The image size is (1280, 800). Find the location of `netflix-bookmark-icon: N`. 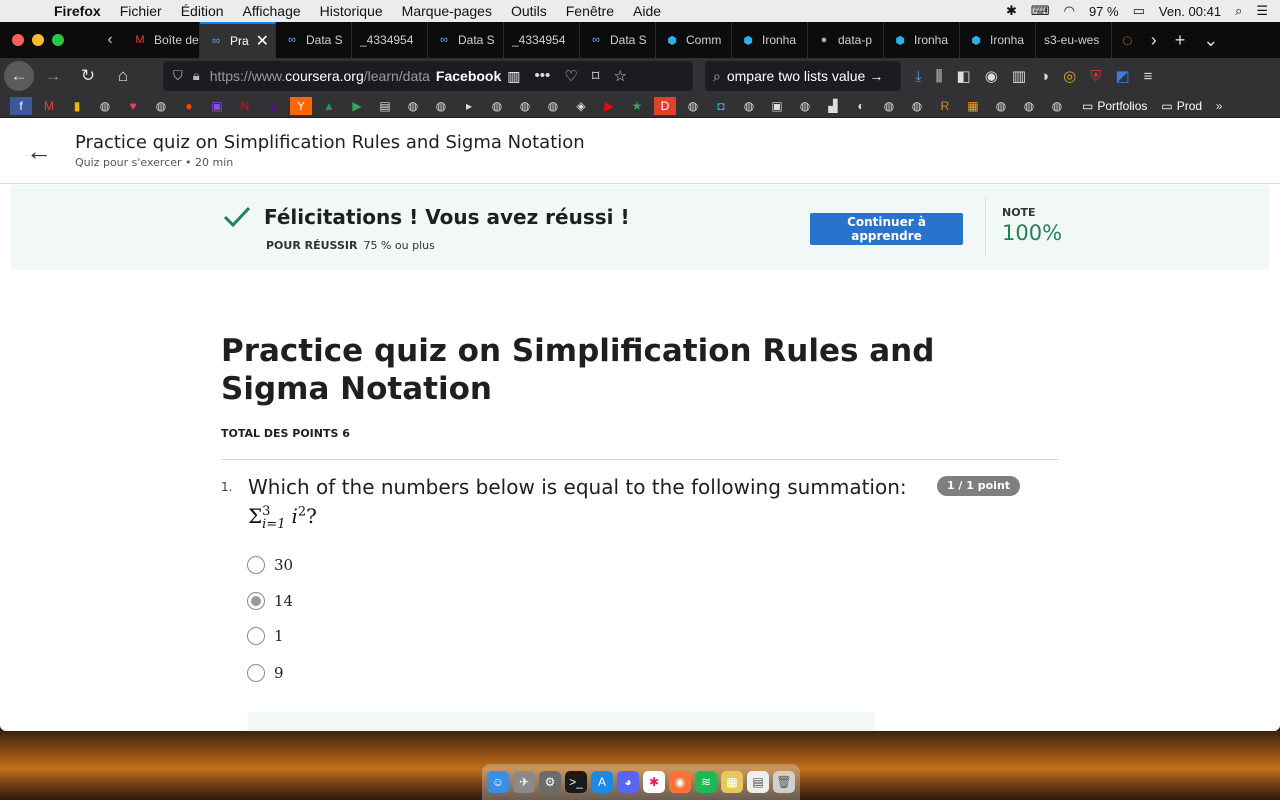

netflix-bookmark-icon: N is located at coordinates (245, 106).